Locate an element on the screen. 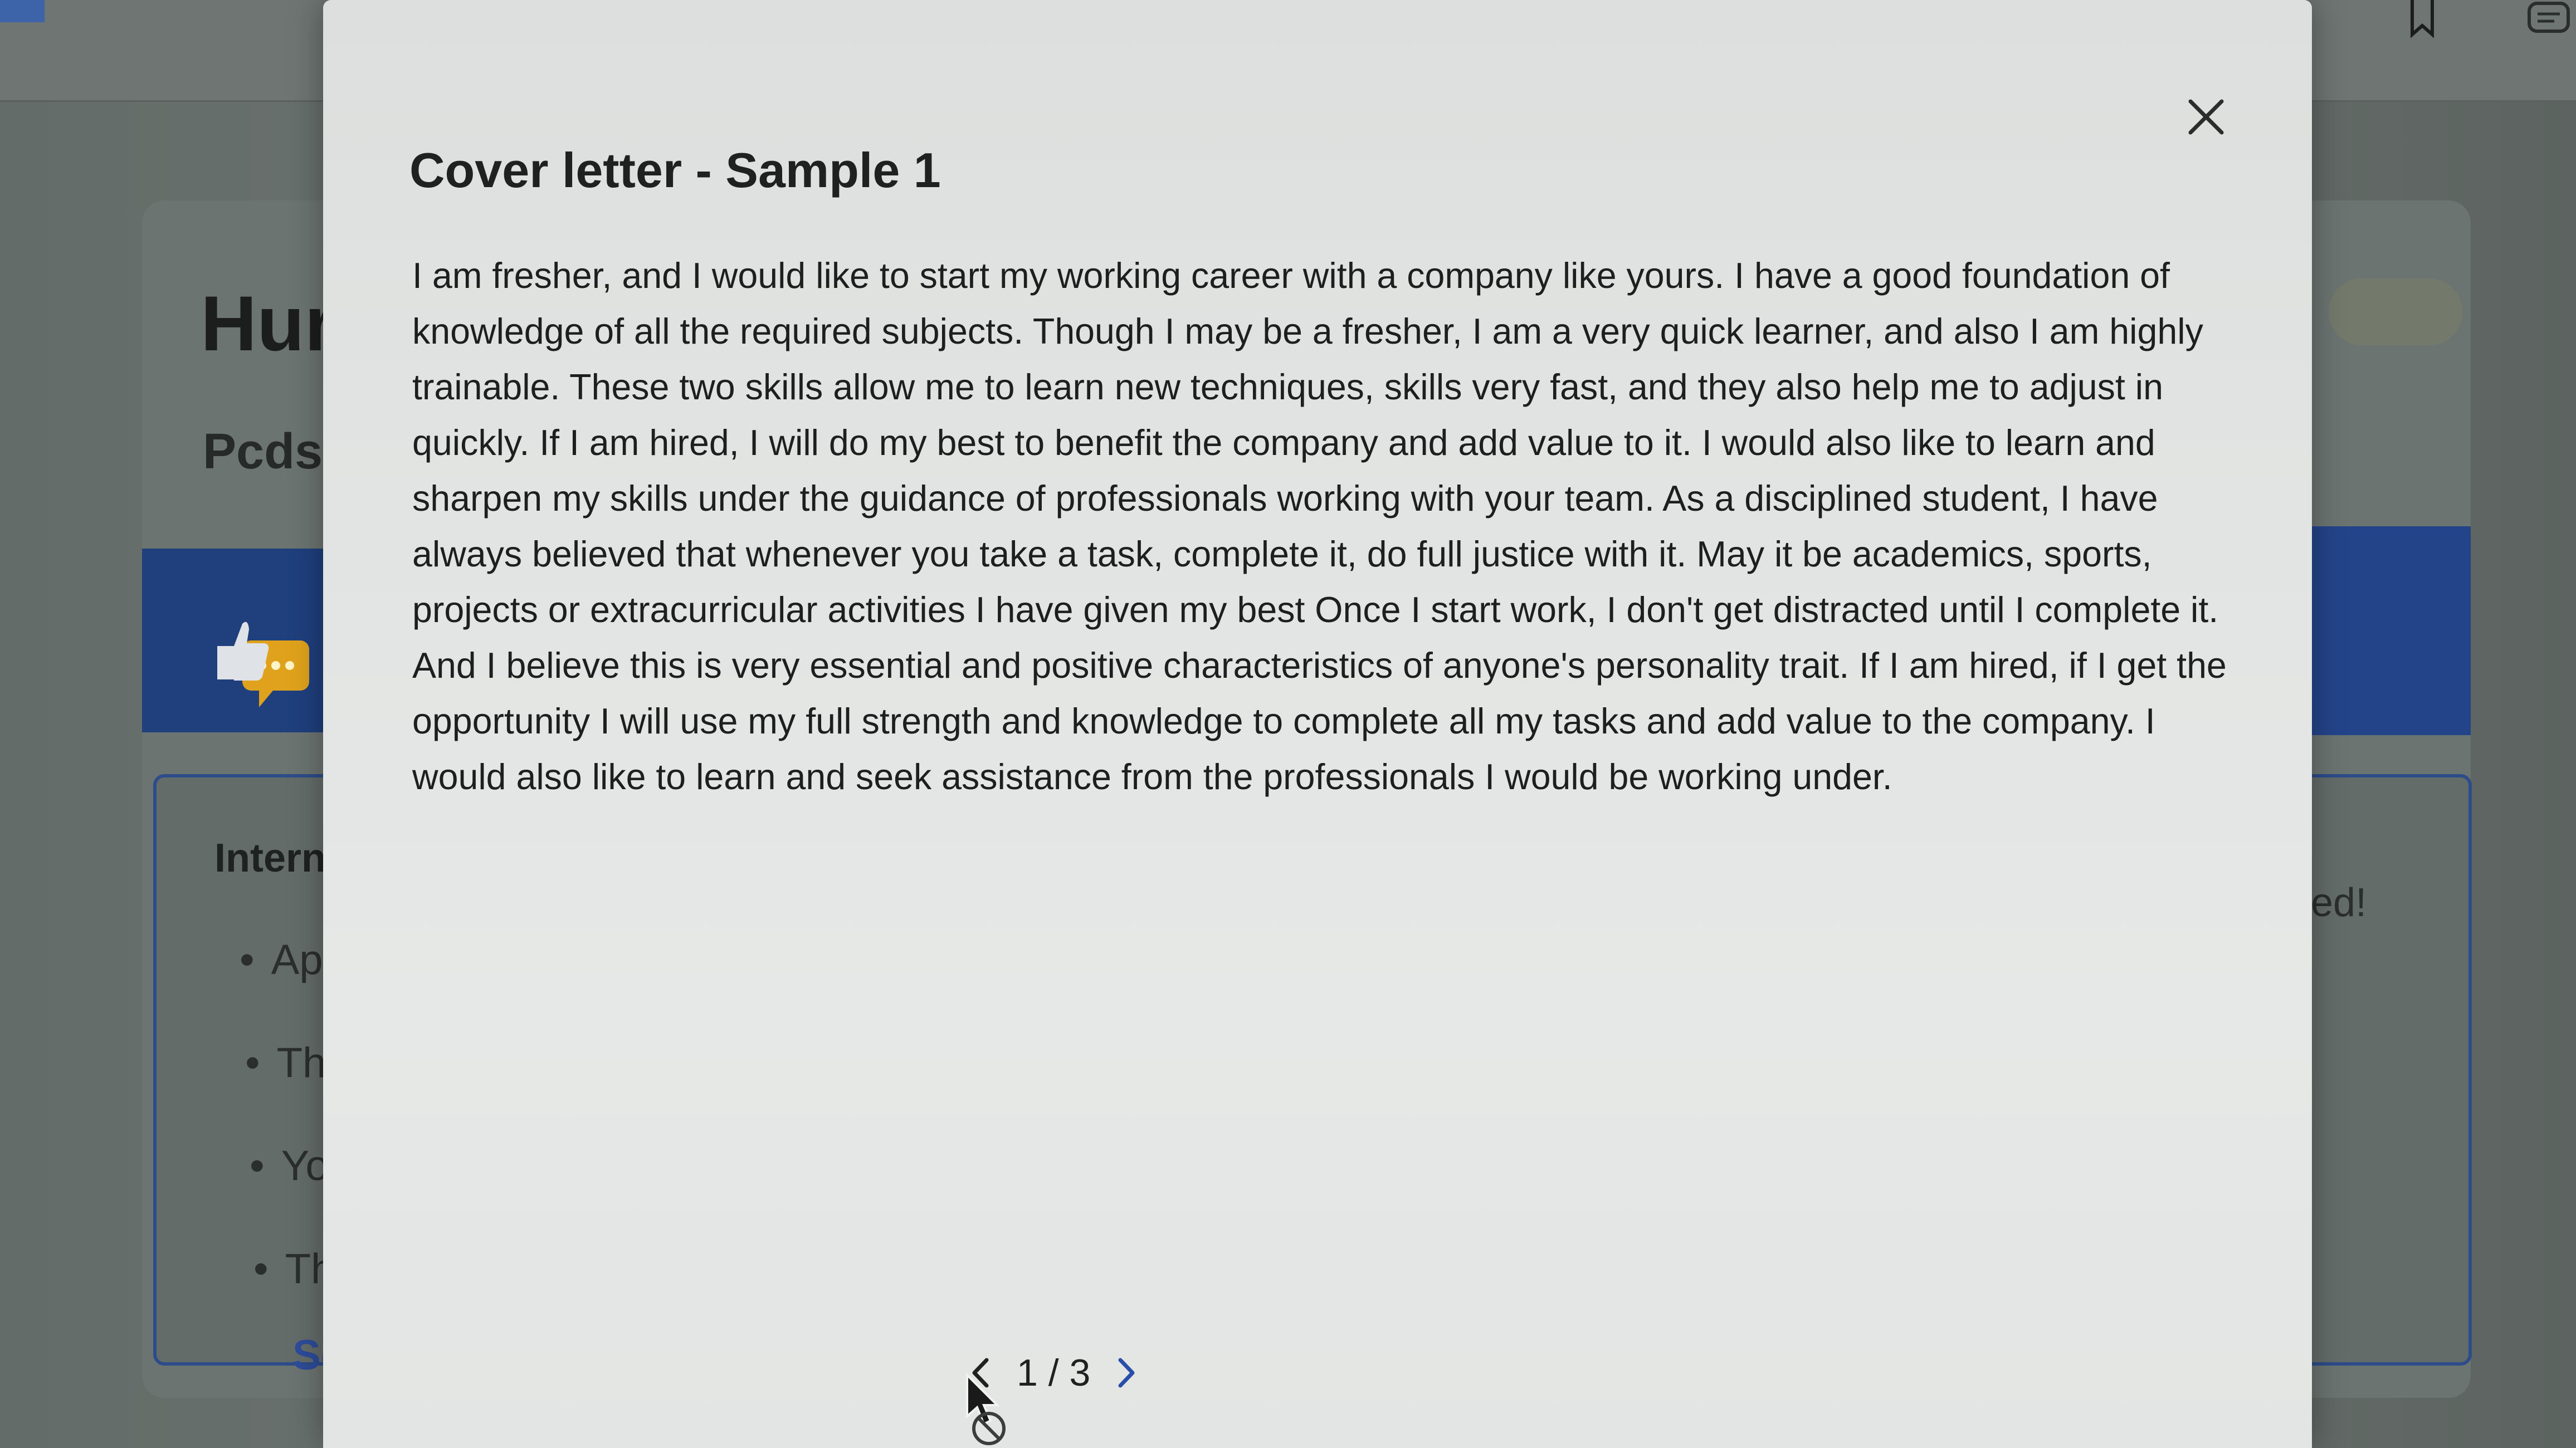 This screenshot has height=1448, width=2576. thumbs-up-chat-icon is located at coordinates (264, 662).